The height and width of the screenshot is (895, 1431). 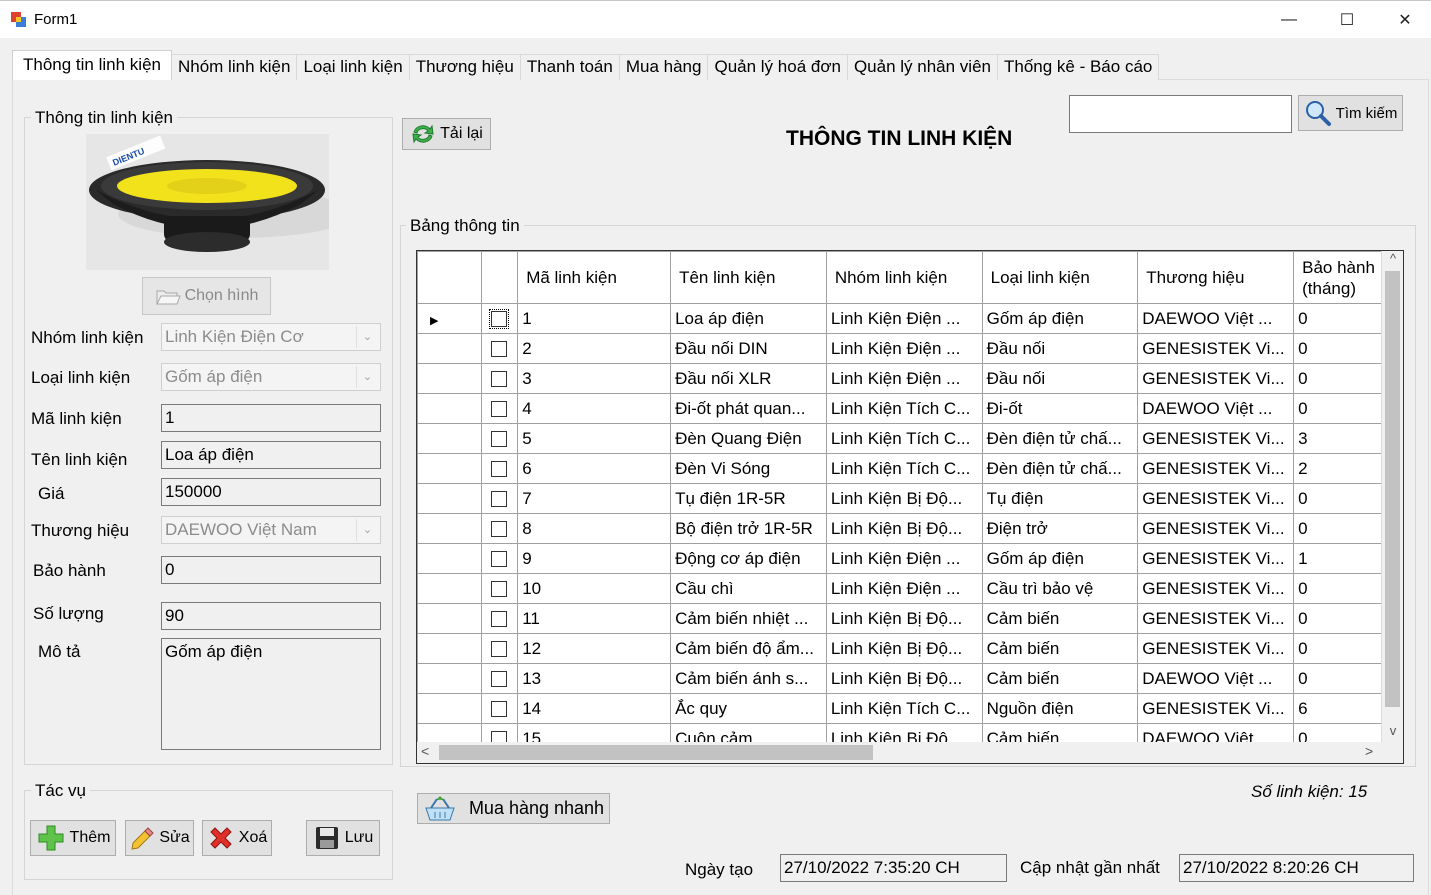 I want to click on cell-name: Đầu nối XLR, so click(x=748, y=378).